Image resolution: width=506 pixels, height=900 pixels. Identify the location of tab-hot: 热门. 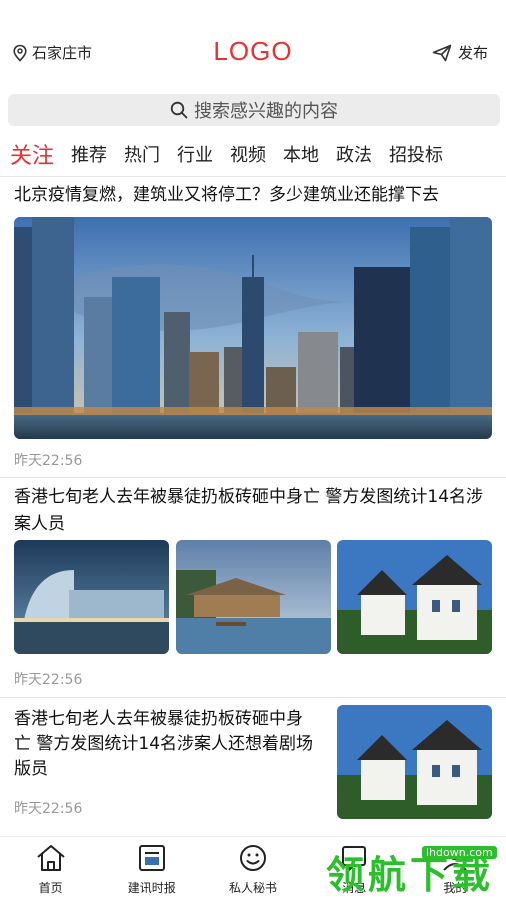
(141, 154).